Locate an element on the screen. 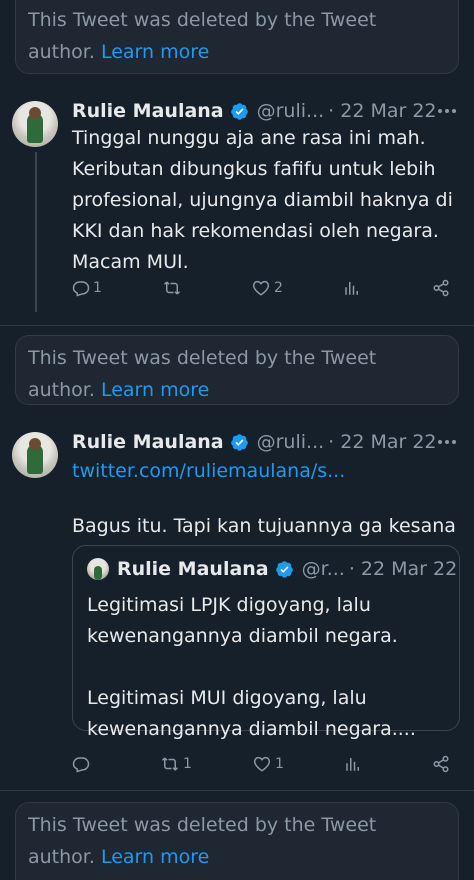  retweet-button: 1 is located at coordinates (176, 764).